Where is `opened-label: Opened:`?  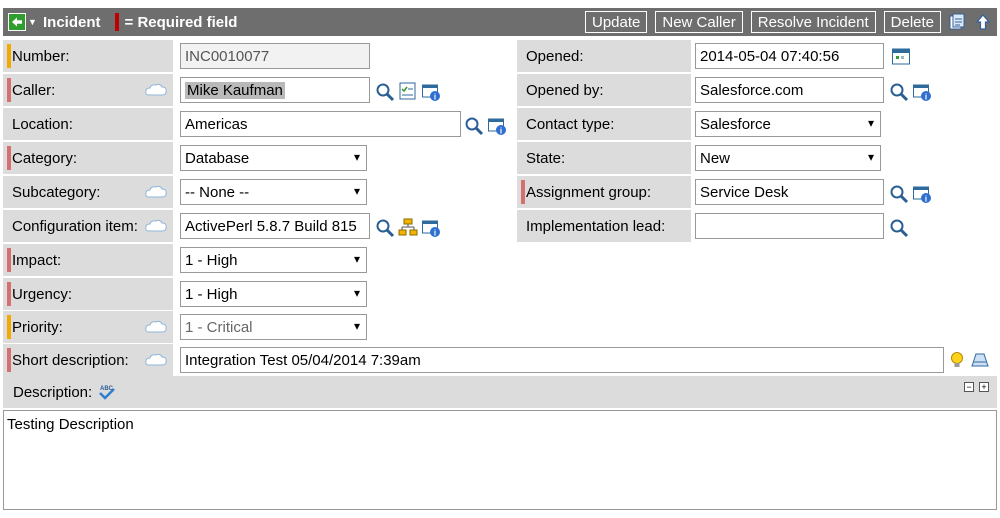 opened-label: Opened: is located at coordinates (555, 56).